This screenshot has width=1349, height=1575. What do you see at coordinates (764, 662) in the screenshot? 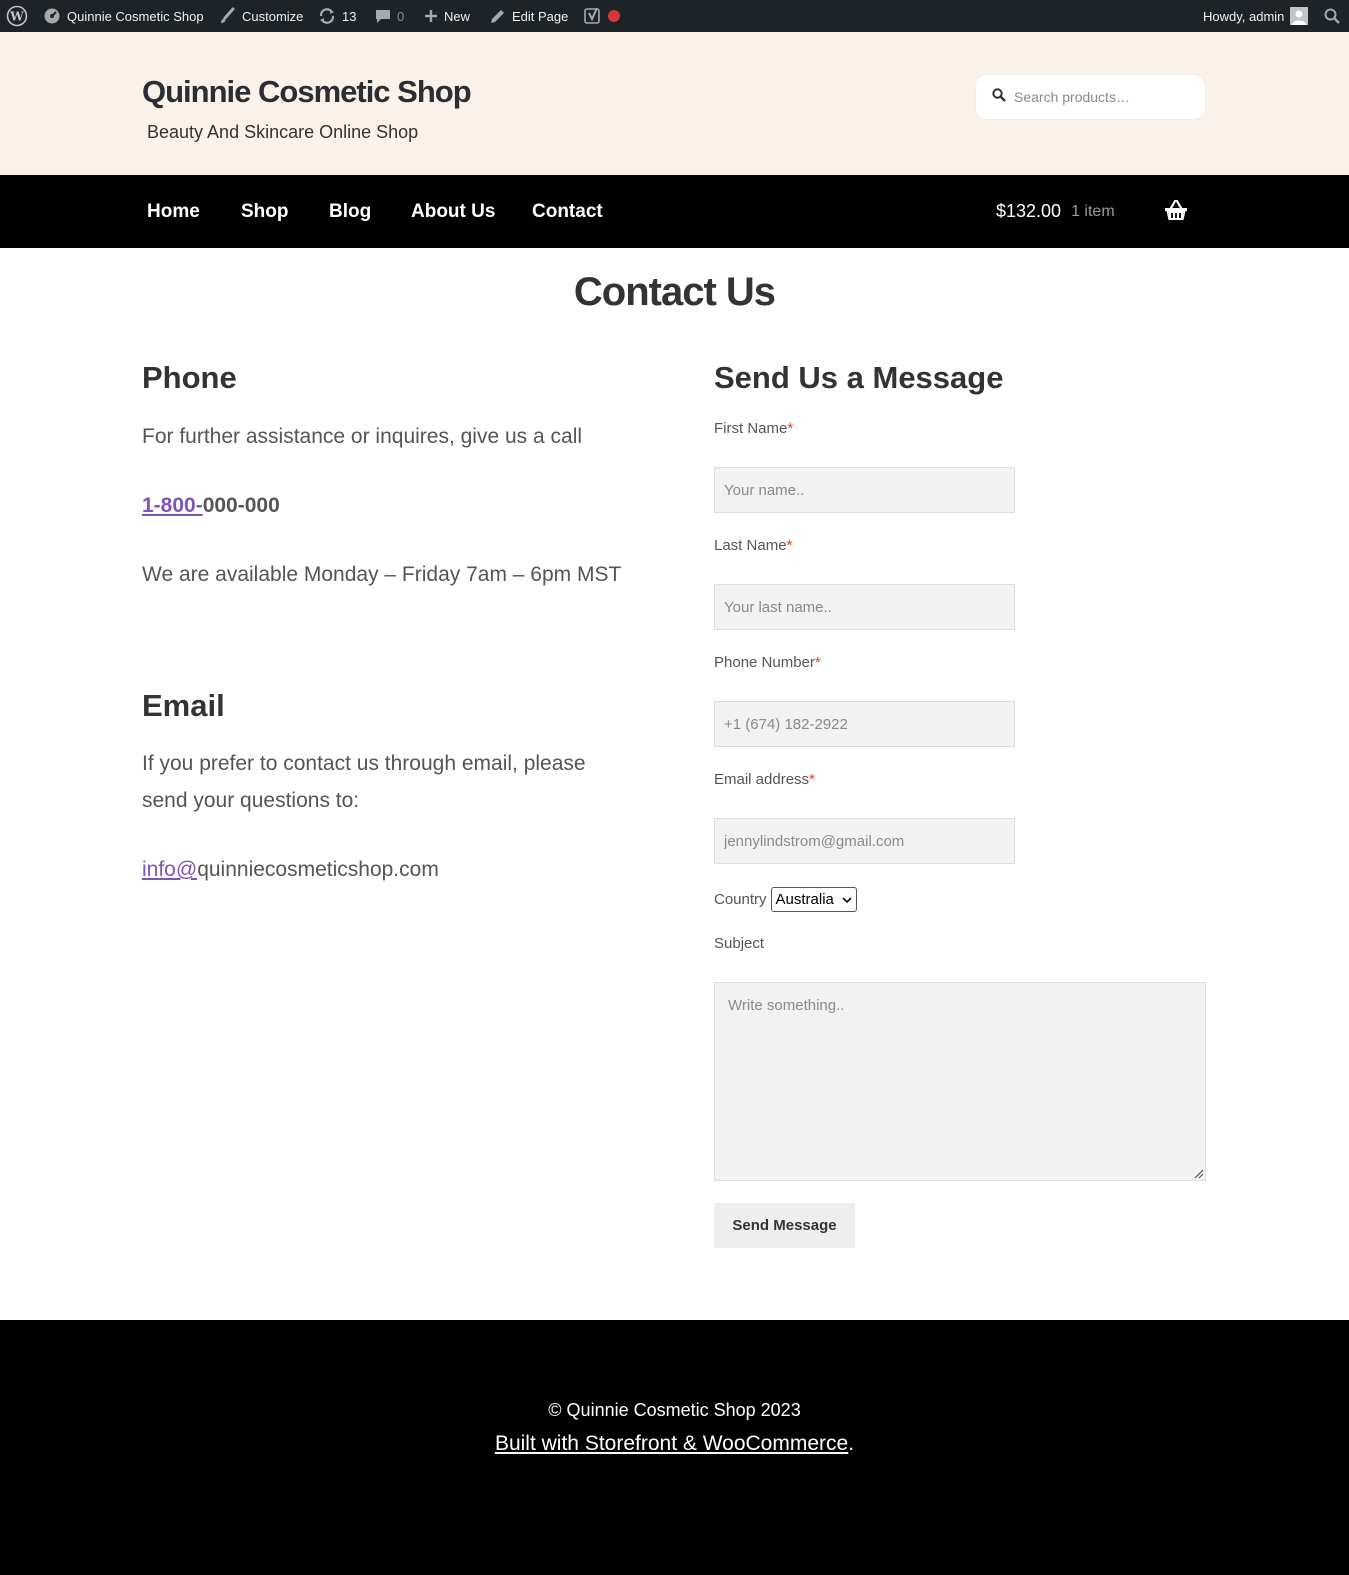
I see `phone-number-label-text: Phone Number` at bounding box center [764, 662].